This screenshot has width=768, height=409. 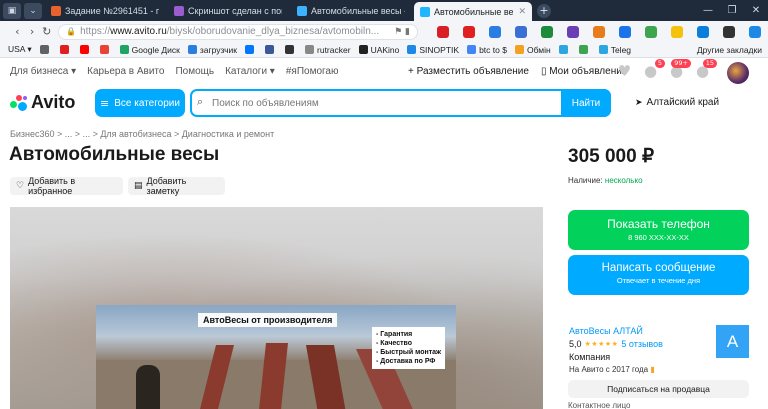 What do you see at coordinates (43, 71) in the screenshot?
I see `topnav-link: Для бизнеса ▾` at bounding box center [43, 71].